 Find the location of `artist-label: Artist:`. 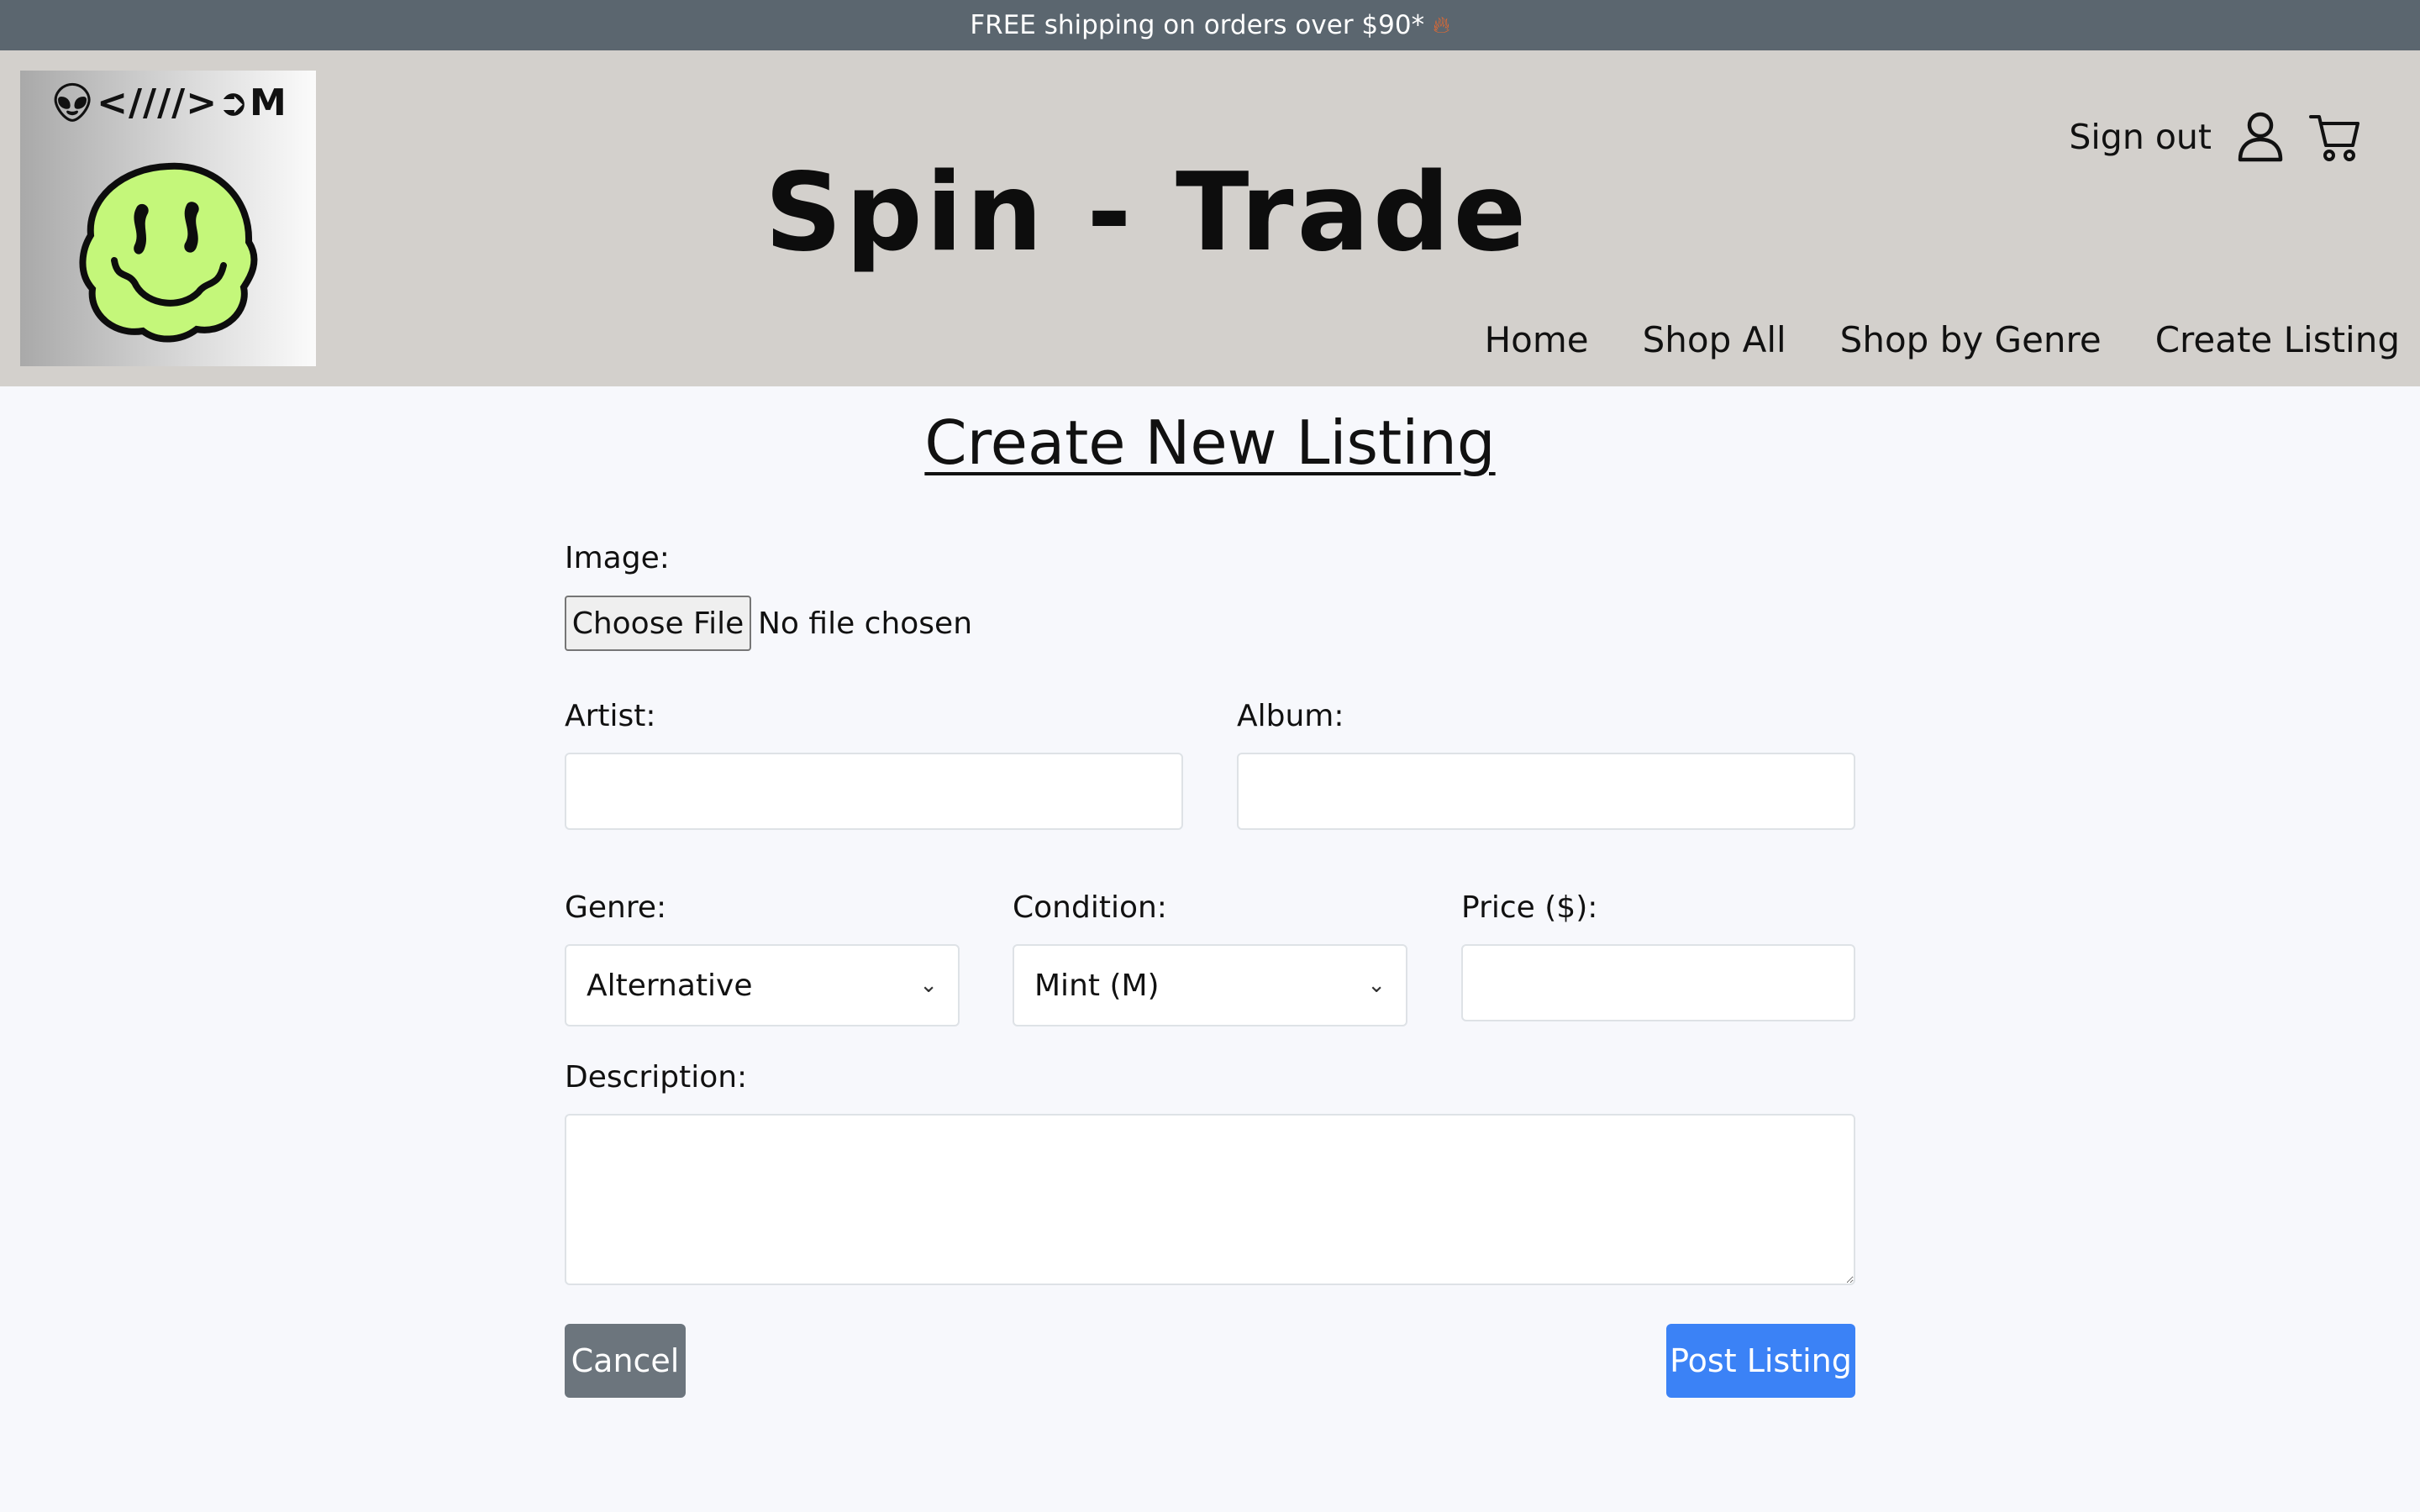

artist-label: Artist: is located at coordinates (611, 716).